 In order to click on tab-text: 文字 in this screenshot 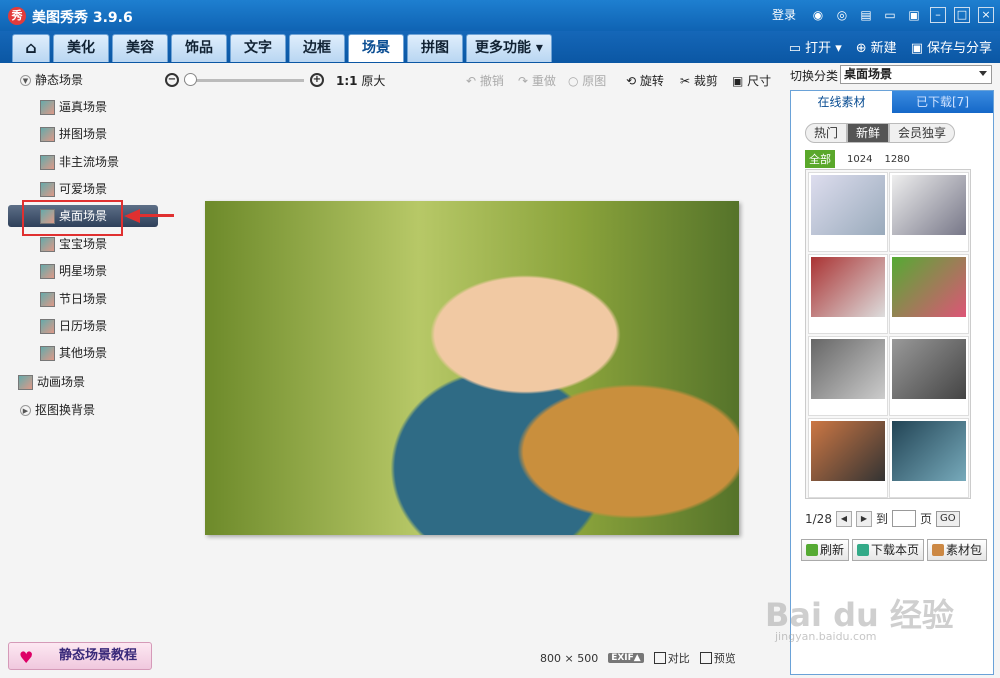, I will do `click(258, 48)`.